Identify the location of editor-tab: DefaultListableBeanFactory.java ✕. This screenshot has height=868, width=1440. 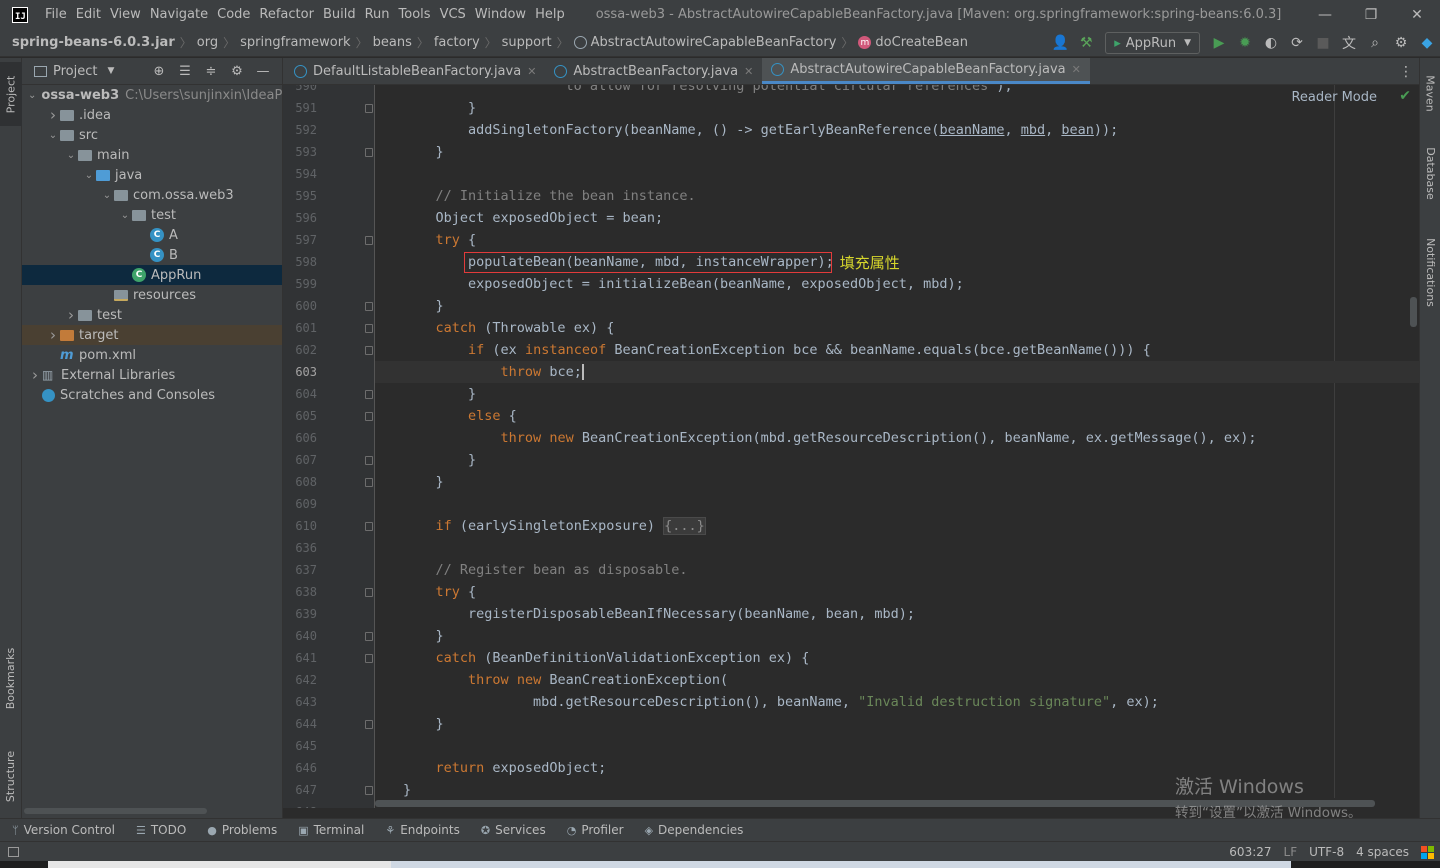
(415, 71).